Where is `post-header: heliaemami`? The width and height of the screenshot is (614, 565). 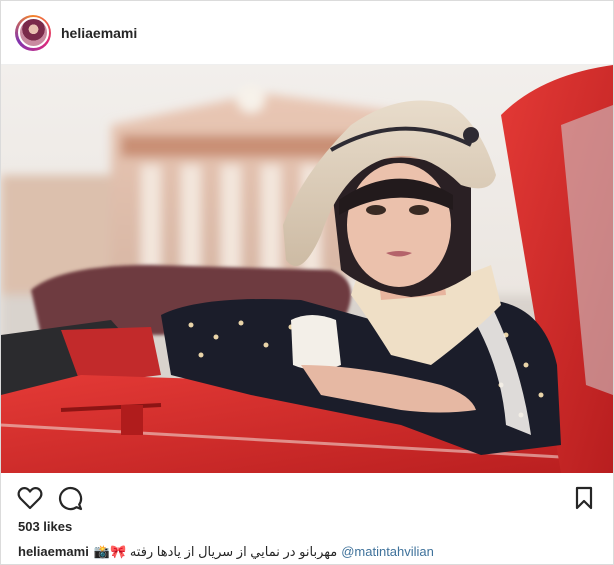
post-header: heliaemami is located at coordinates (307, 33).